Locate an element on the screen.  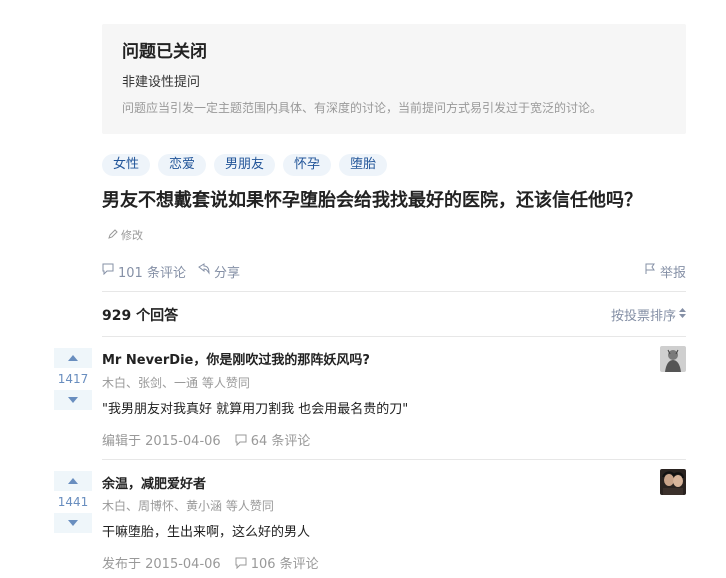
question-meta: 101 条评论 分享 举报 is located at coordinates (394, 271).